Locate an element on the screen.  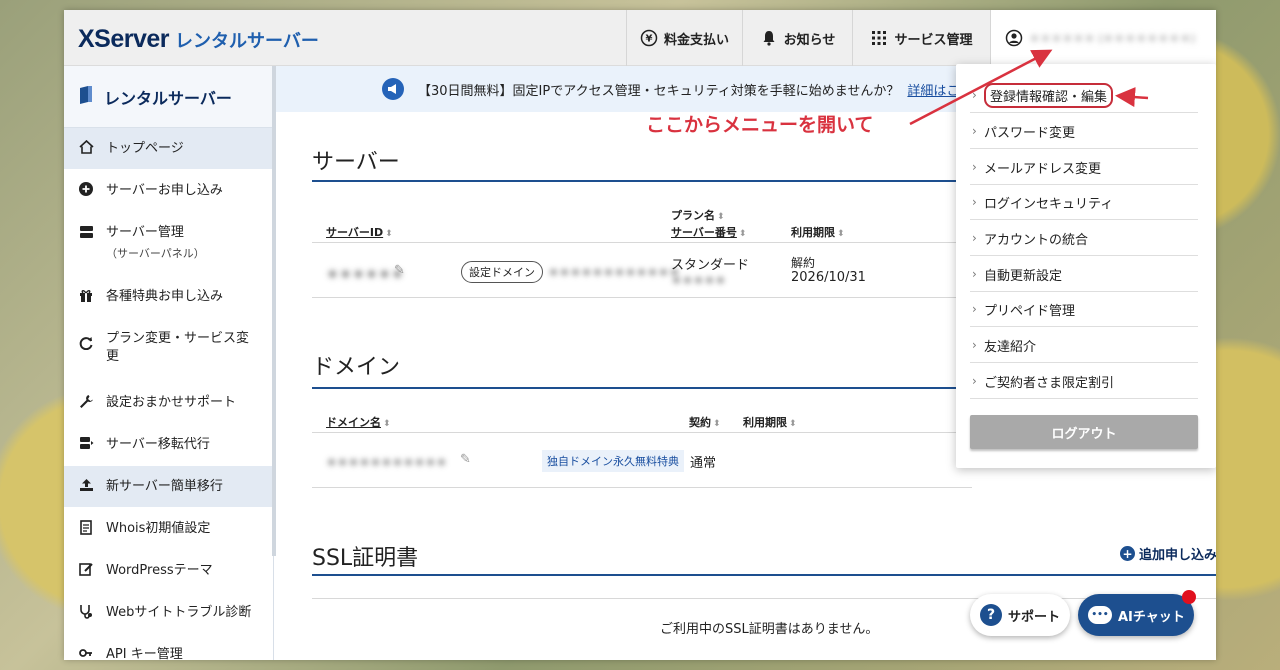
question-icon: ? is located at coordinates (991, 615).